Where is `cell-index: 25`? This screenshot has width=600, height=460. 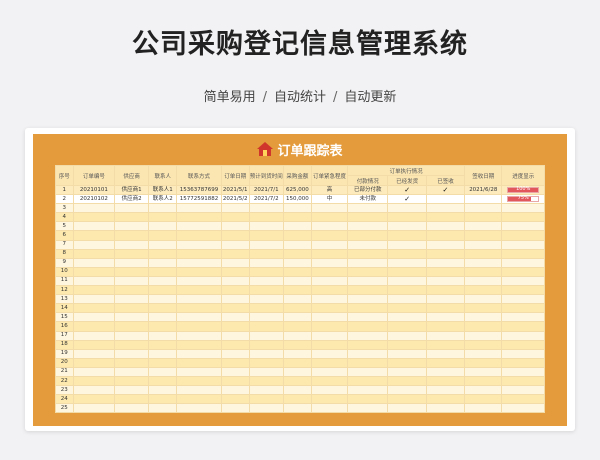
cell-index: 25 is located at coordinates (64, 408).